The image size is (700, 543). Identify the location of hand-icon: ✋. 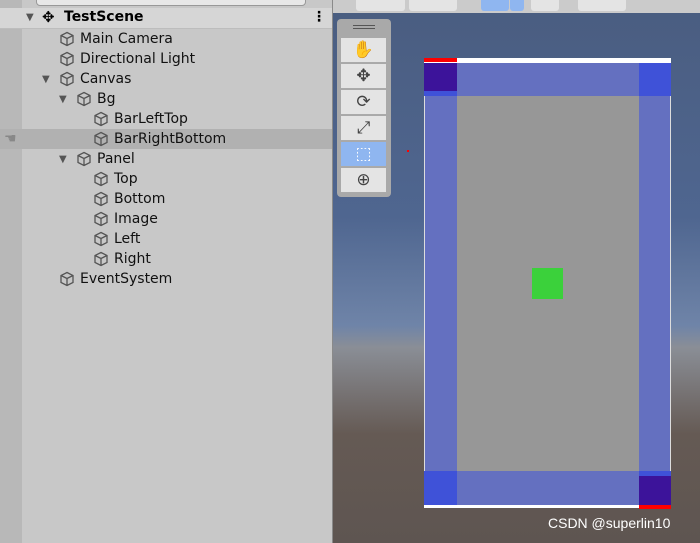
(363, 50).